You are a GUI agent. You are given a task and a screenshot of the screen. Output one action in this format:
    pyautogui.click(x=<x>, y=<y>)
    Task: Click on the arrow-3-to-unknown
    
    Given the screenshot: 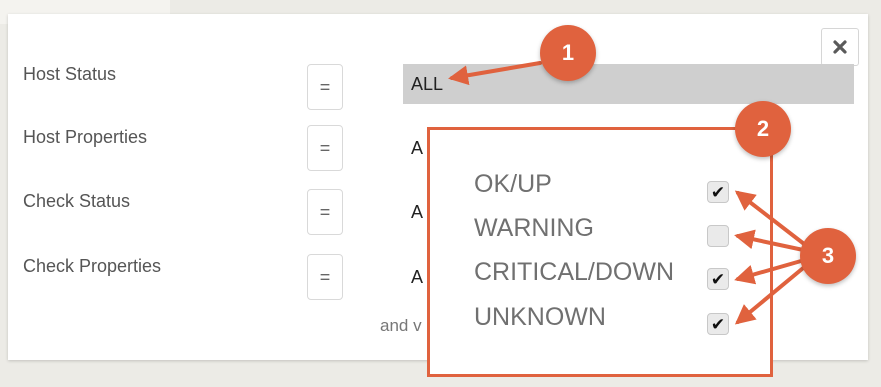 What is the action you would take?
    pyautogui.click(x=772, y=293)
    